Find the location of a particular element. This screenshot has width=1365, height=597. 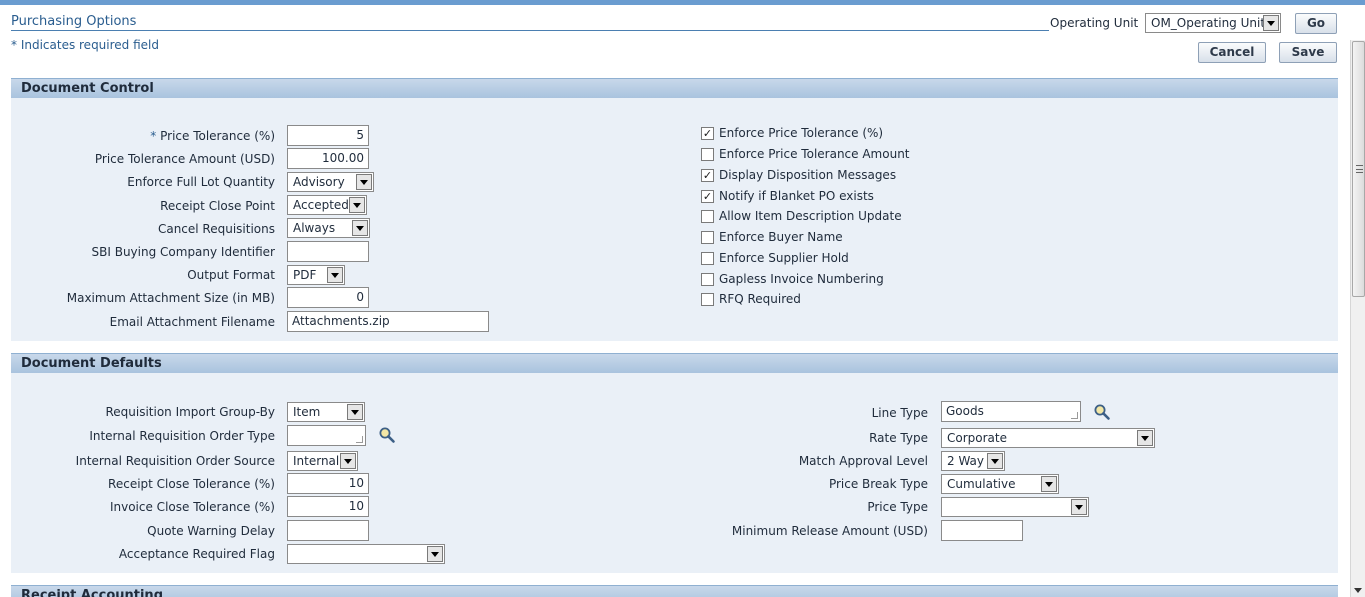

line-type-label: Line Type is located at coordinates (899, 413).